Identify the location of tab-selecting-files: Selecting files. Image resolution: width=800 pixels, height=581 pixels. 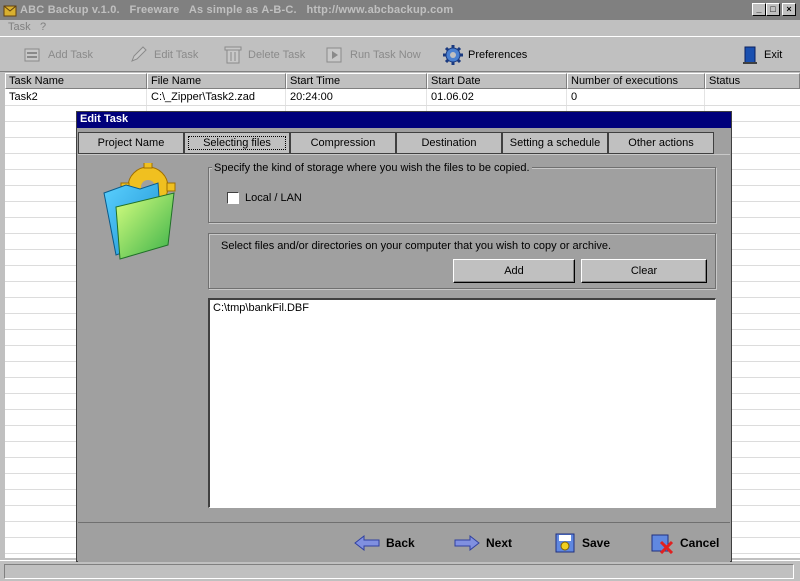
(237, 143).